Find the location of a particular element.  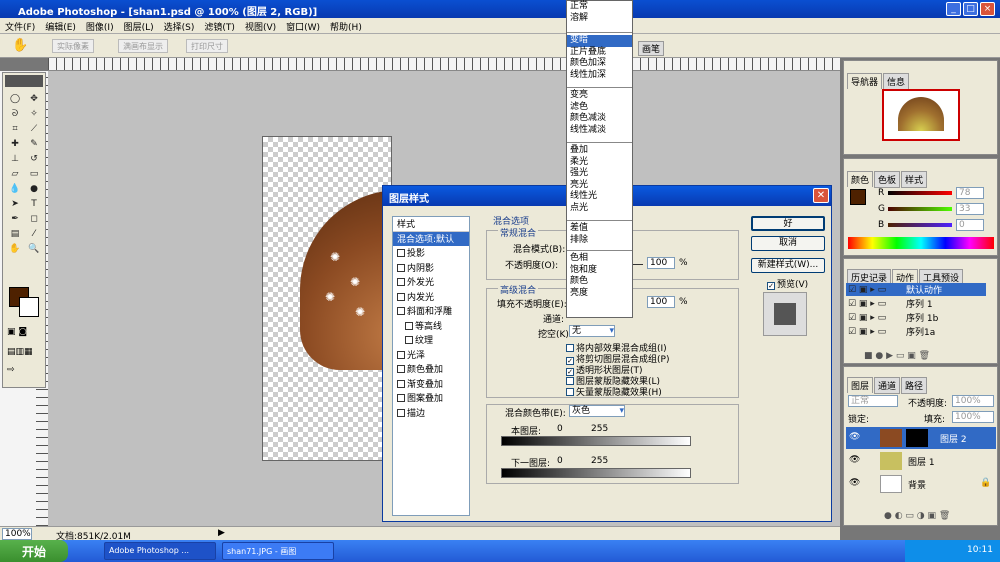

close-button: × is located at coordinates (987, 9).